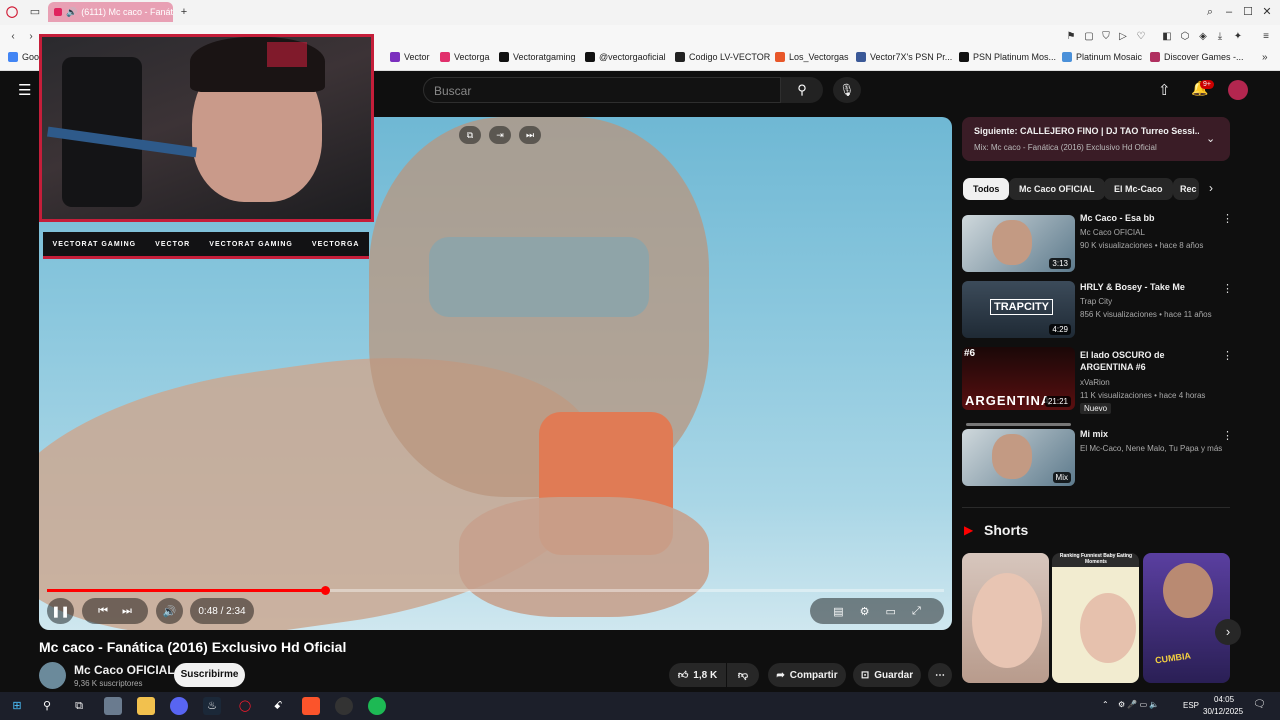 This screenshot has width=1280, height=720. Describe the element at coordinates (865, 611) in the screenshot. I see `settings-gear-icon: ⚙` at that location.